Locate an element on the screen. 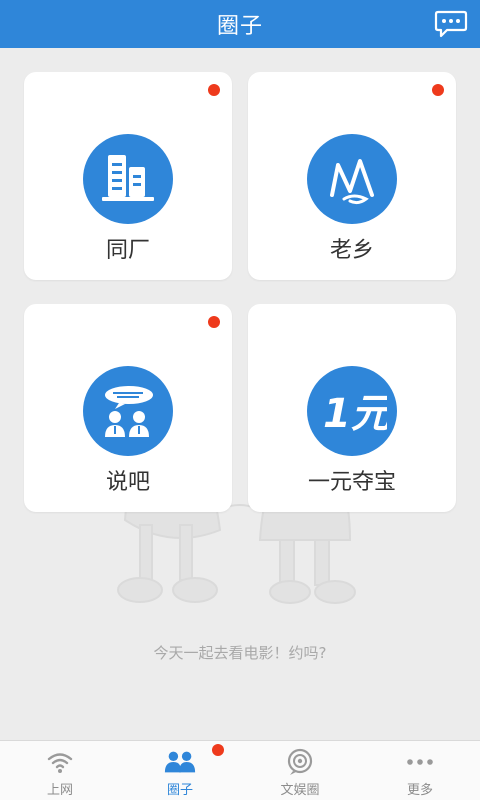  card-talk: 说吧 is located at coordinates (128, 408).